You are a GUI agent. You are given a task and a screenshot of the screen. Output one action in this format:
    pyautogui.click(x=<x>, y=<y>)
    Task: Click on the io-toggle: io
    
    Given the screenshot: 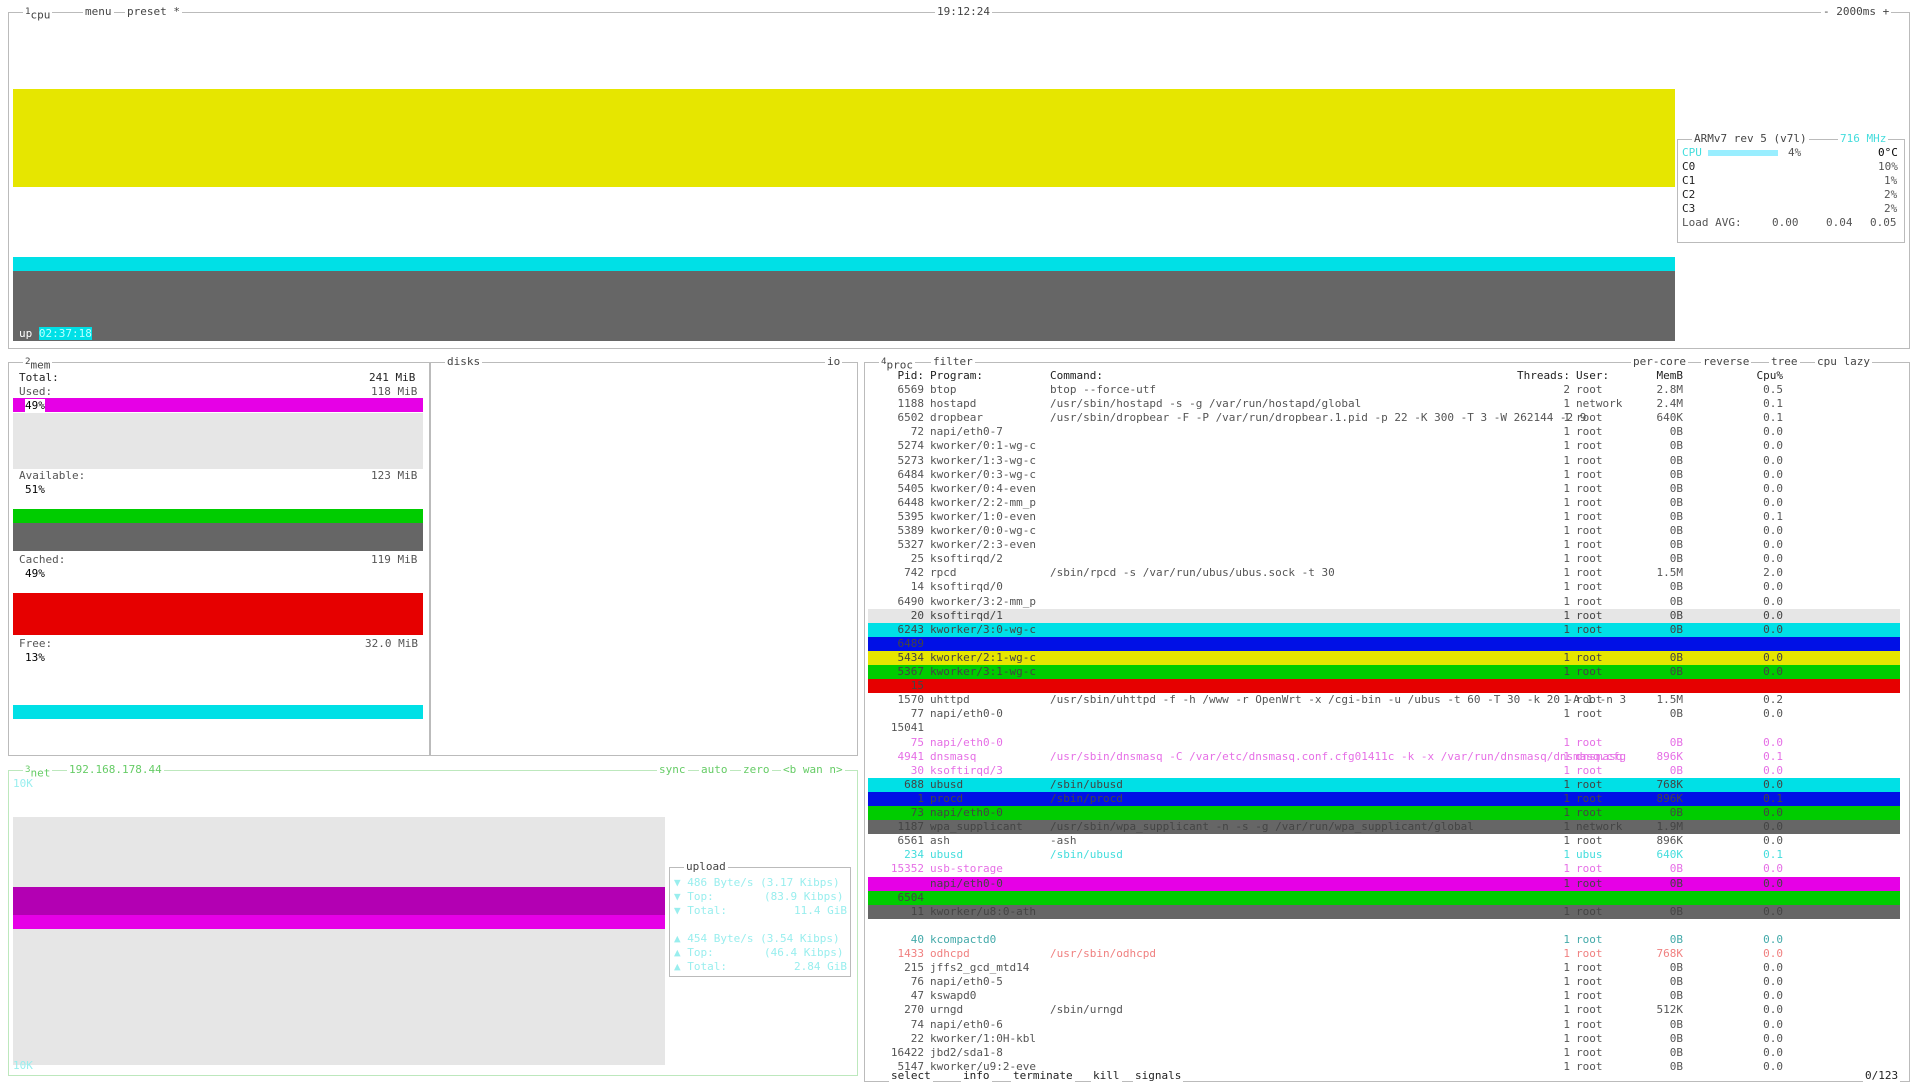 What is the action you would take?
    pyautogui.click(x=834, y=362)
    